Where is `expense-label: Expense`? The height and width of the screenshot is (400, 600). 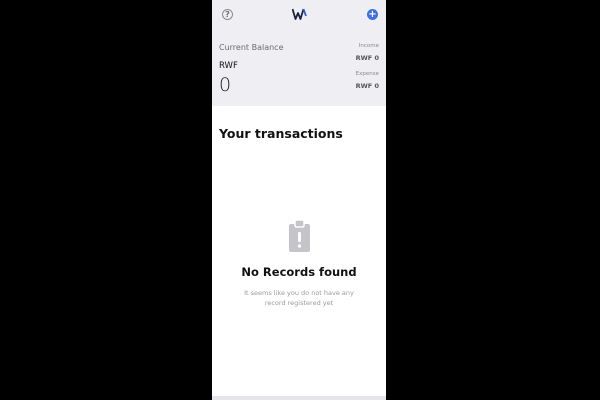
expense-label: Expense is located at coordinates (367, 74).